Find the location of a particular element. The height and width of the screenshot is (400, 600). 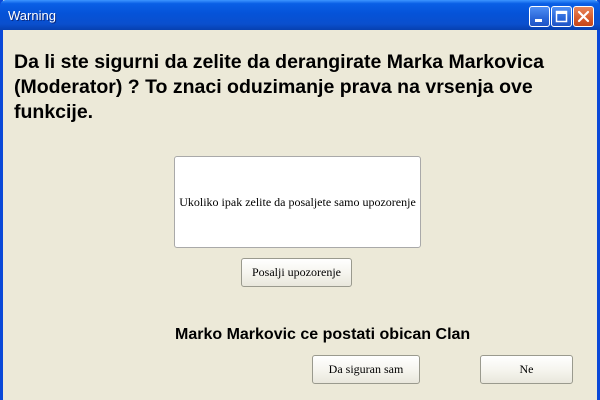

cancel-button: Ne is located at coordinates (526, 369).